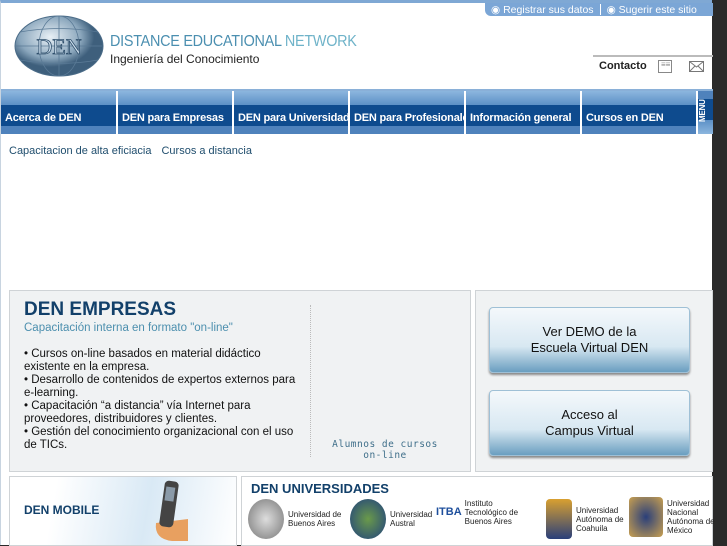 Image resolution: width=727 pixels, height=546 pixels. What do you see at coordinates (62, 510) in the screenshot?
I see `mobile-label: DEN MOBILE` at bounding box center [62, 510].